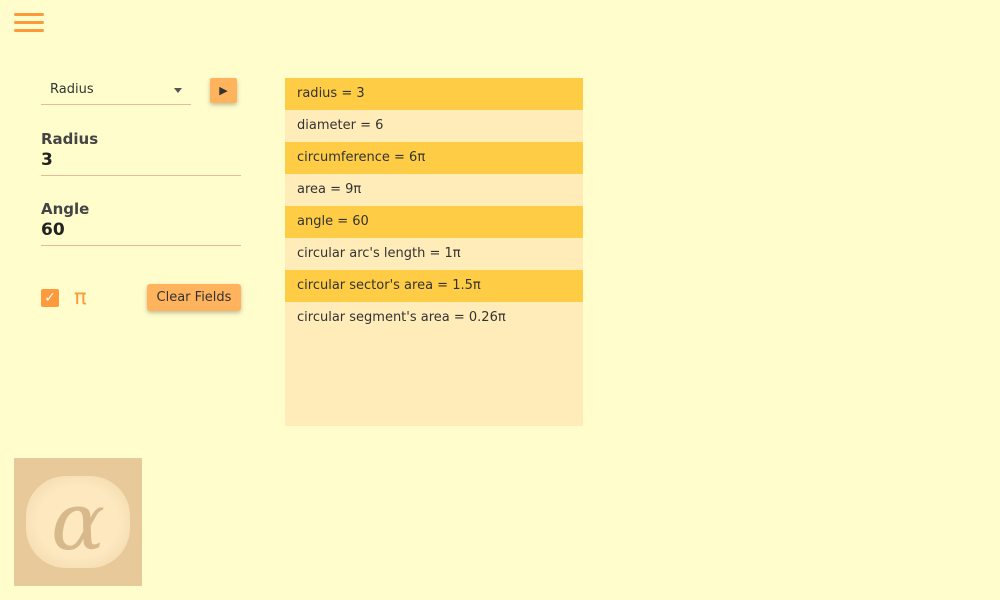  What do you see at coordinates (434, 222) in the screenshot?
I see `result-angle: angle = 60` at bounding box center [434, 222].